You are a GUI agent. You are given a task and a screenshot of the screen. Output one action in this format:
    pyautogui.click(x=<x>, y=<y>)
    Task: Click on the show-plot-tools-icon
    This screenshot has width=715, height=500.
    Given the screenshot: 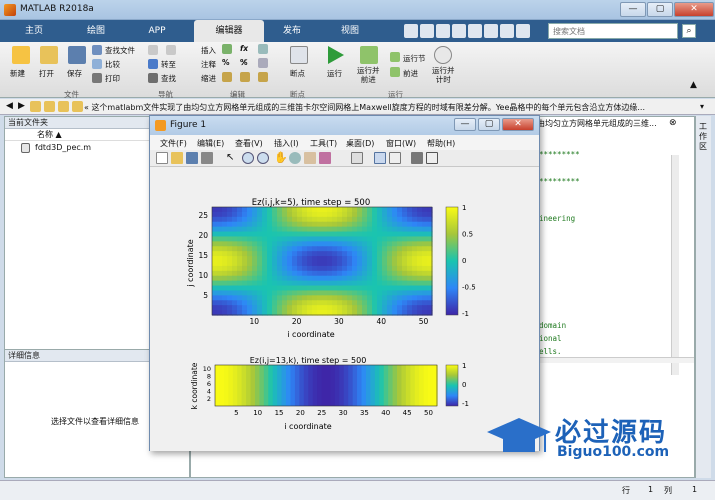 What is the action you would take?
    pyautogui.click(x=432, y=158)
    